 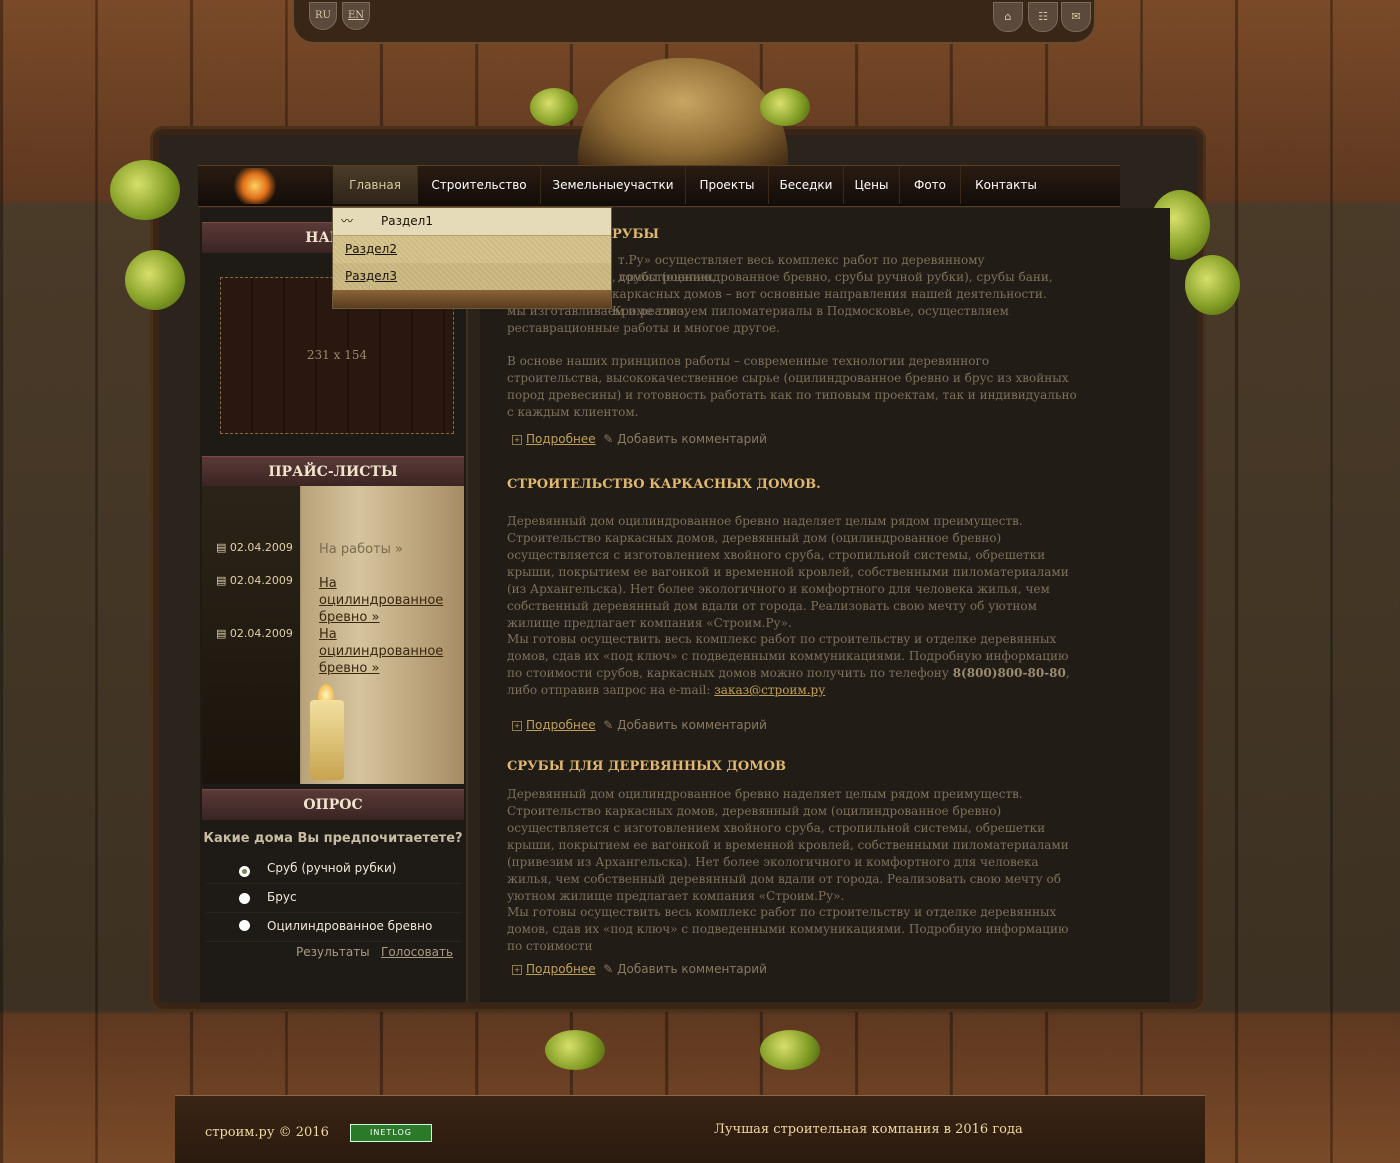 What do you see at coordinates (769, 690) in the screenshot?
I see `email-link: заказ@строим.ру` at bounding box center [769, 690].